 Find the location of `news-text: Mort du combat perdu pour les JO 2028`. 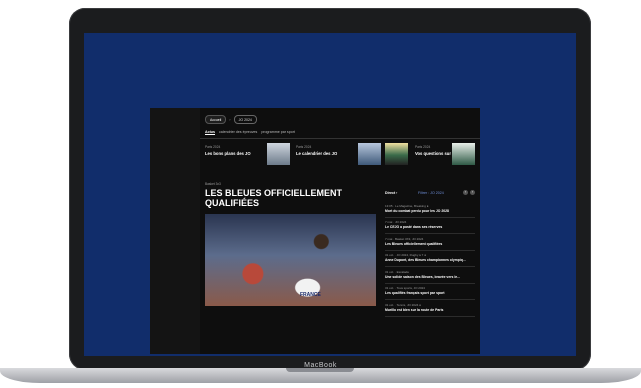

news-text: Mort du combat perdu pour les JO 2028 is located at coordinates (417, 210).